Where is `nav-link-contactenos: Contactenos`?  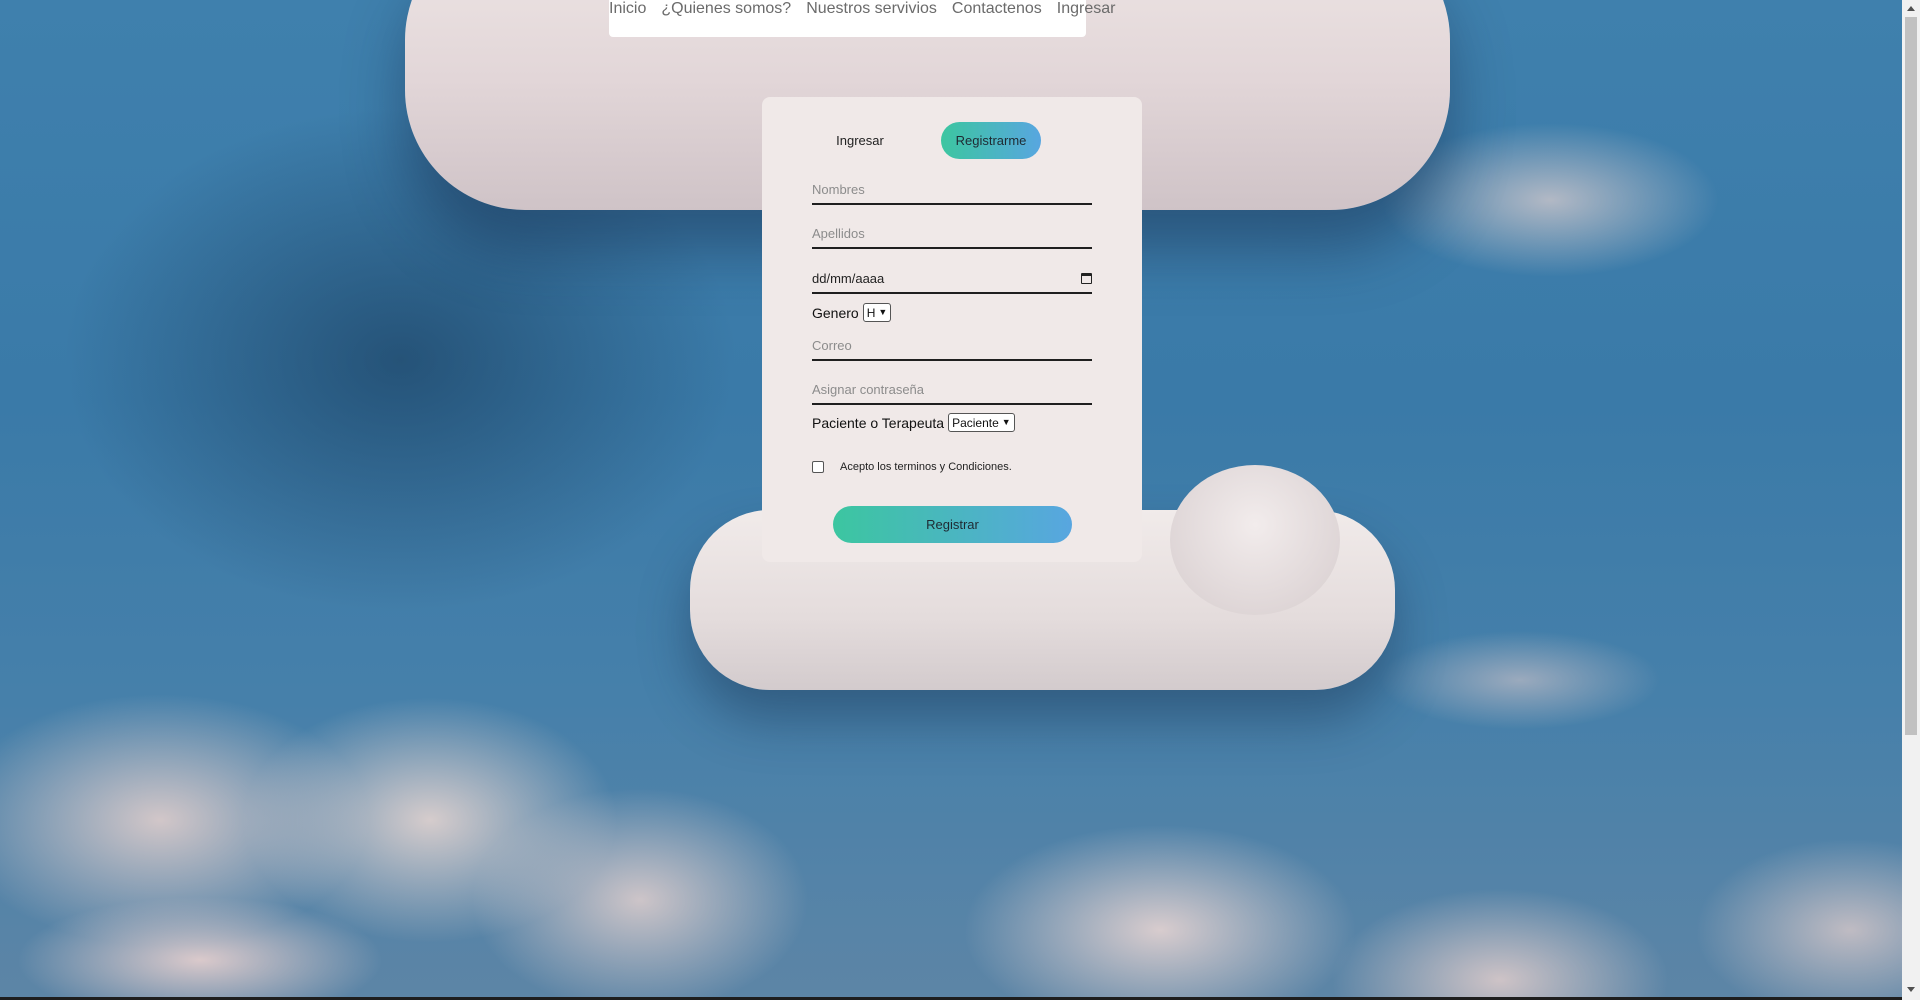
nav-link-contactenos: Contactenos is located at coordinates (997, 8).